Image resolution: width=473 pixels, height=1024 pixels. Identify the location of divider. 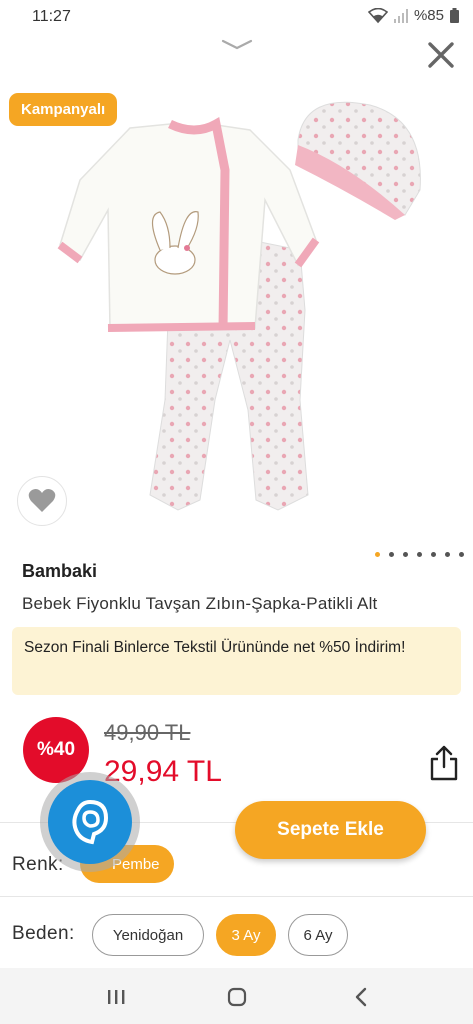
(236, 896).